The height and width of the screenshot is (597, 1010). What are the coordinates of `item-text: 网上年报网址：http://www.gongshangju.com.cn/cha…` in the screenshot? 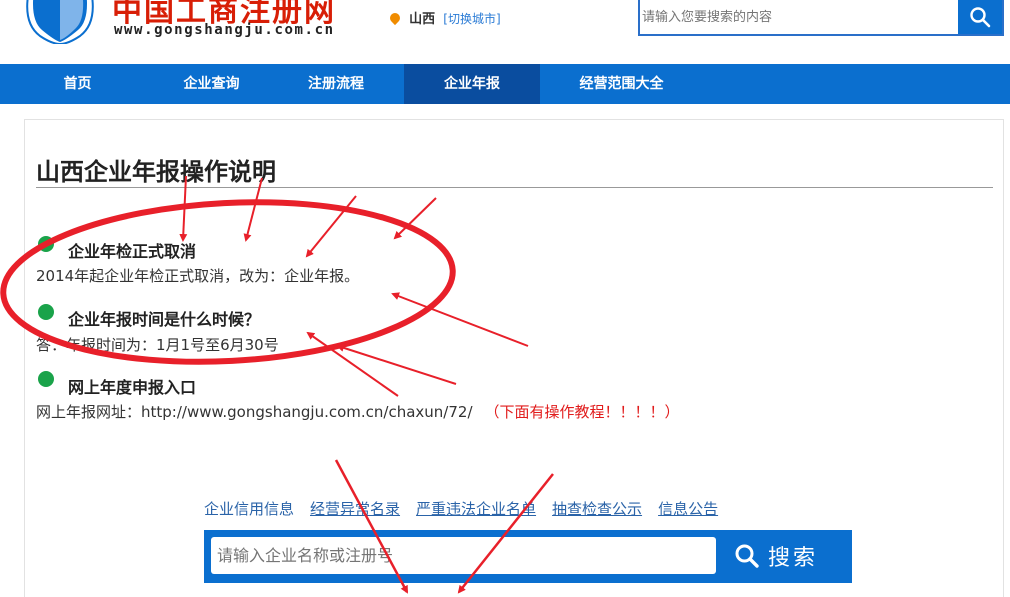 It's located at (358, 411).